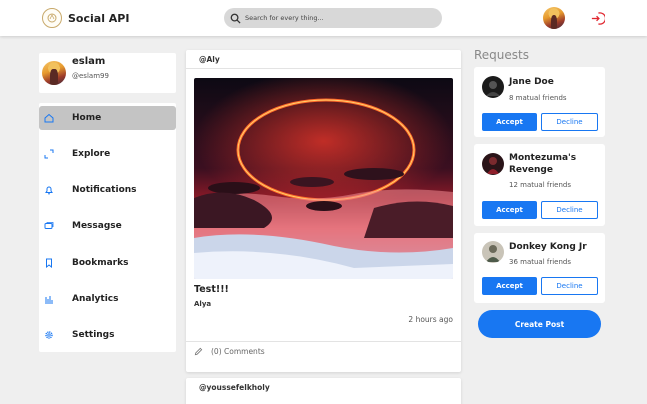 The image size is (647, 404). What do you see at coordinates (49, 299) in the screenshot?
I see `analytics-icon` at bounding box center [49, 299].